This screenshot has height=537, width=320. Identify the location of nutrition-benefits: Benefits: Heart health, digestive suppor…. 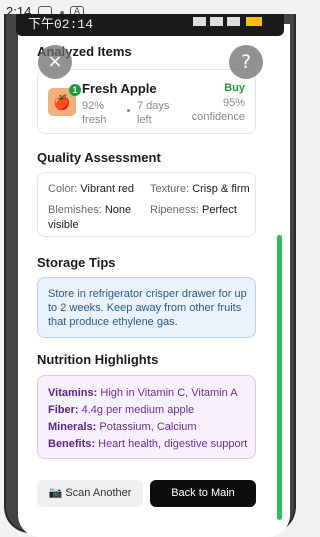
(148, 444).